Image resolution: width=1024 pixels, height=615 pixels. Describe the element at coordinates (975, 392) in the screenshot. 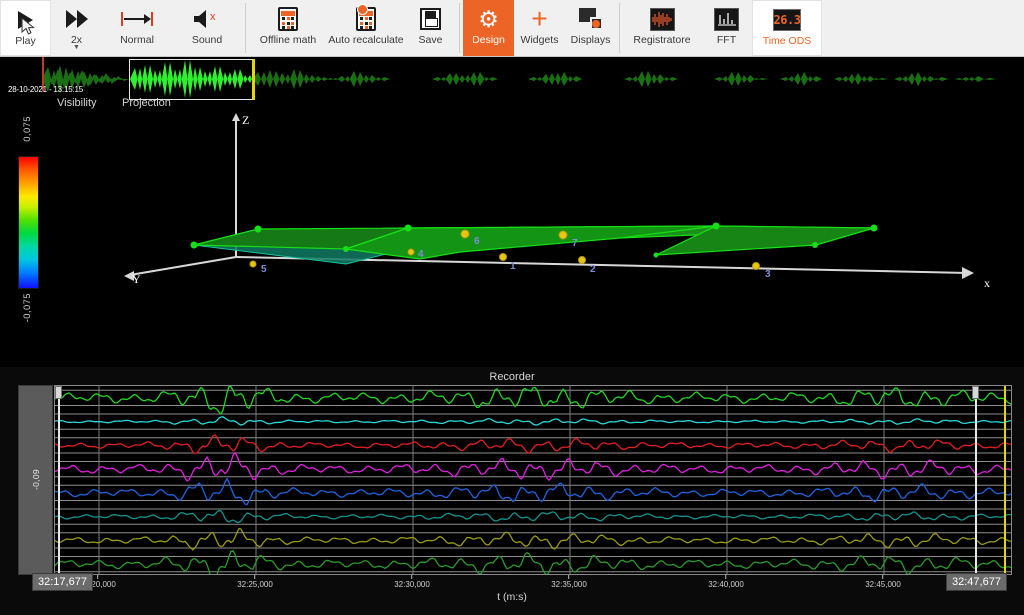

I see `cursor-handle-right` at that location.